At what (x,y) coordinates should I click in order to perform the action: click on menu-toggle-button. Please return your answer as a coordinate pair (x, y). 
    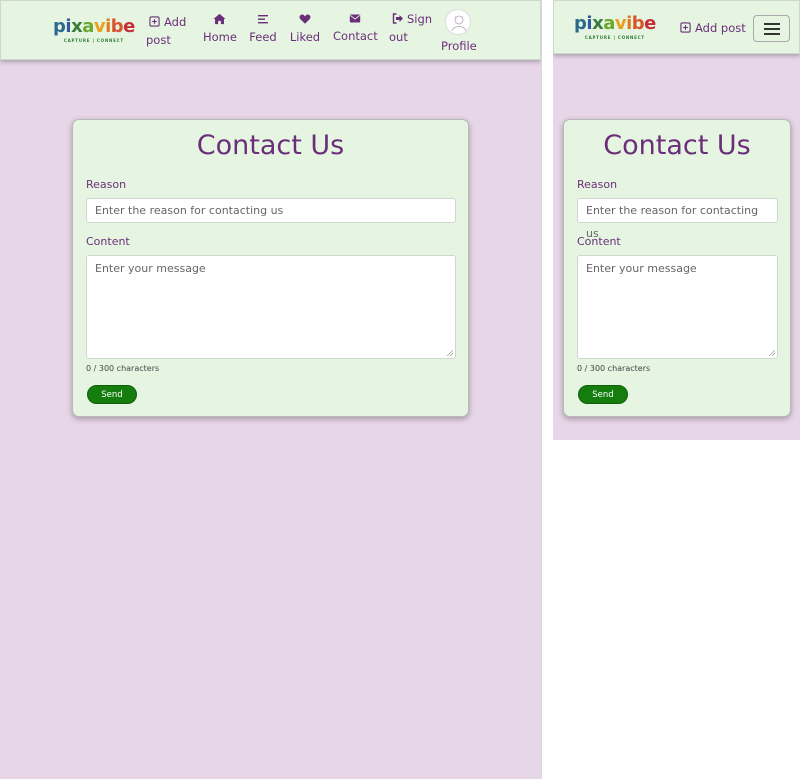
    Looking at the image, I should click on (771, 28).